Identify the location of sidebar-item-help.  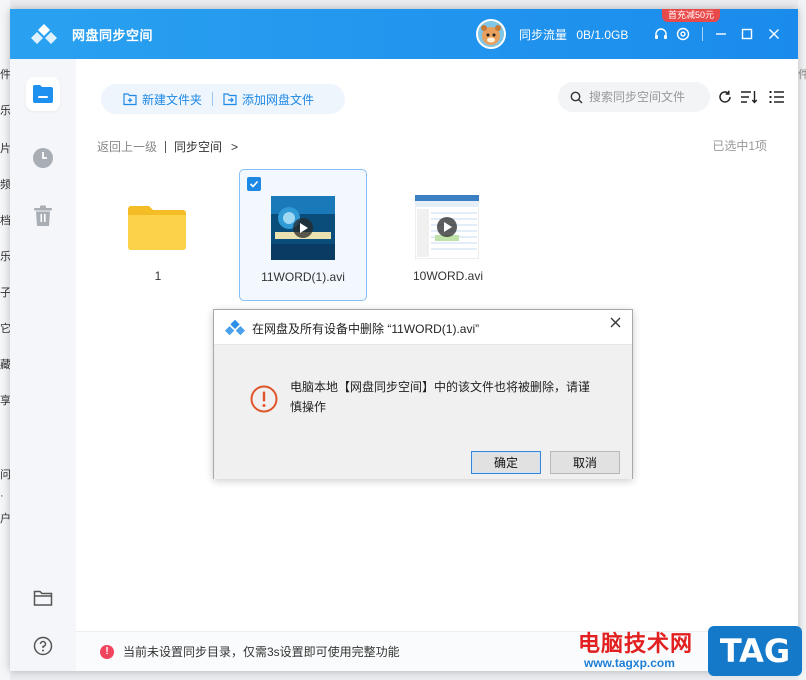
(43, 646).